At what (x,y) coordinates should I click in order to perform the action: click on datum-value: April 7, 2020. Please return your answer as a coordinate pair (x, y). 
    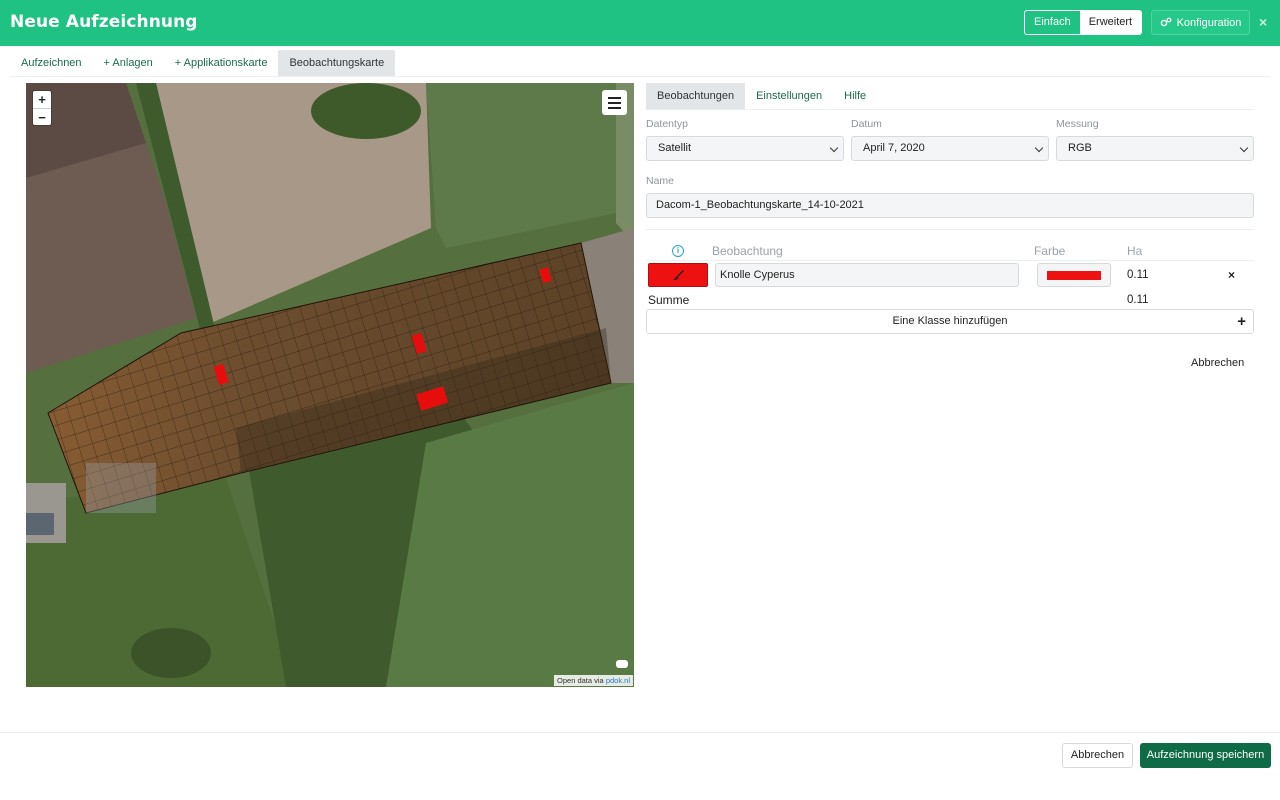
    Looking at the image, I should click on (894, 148).